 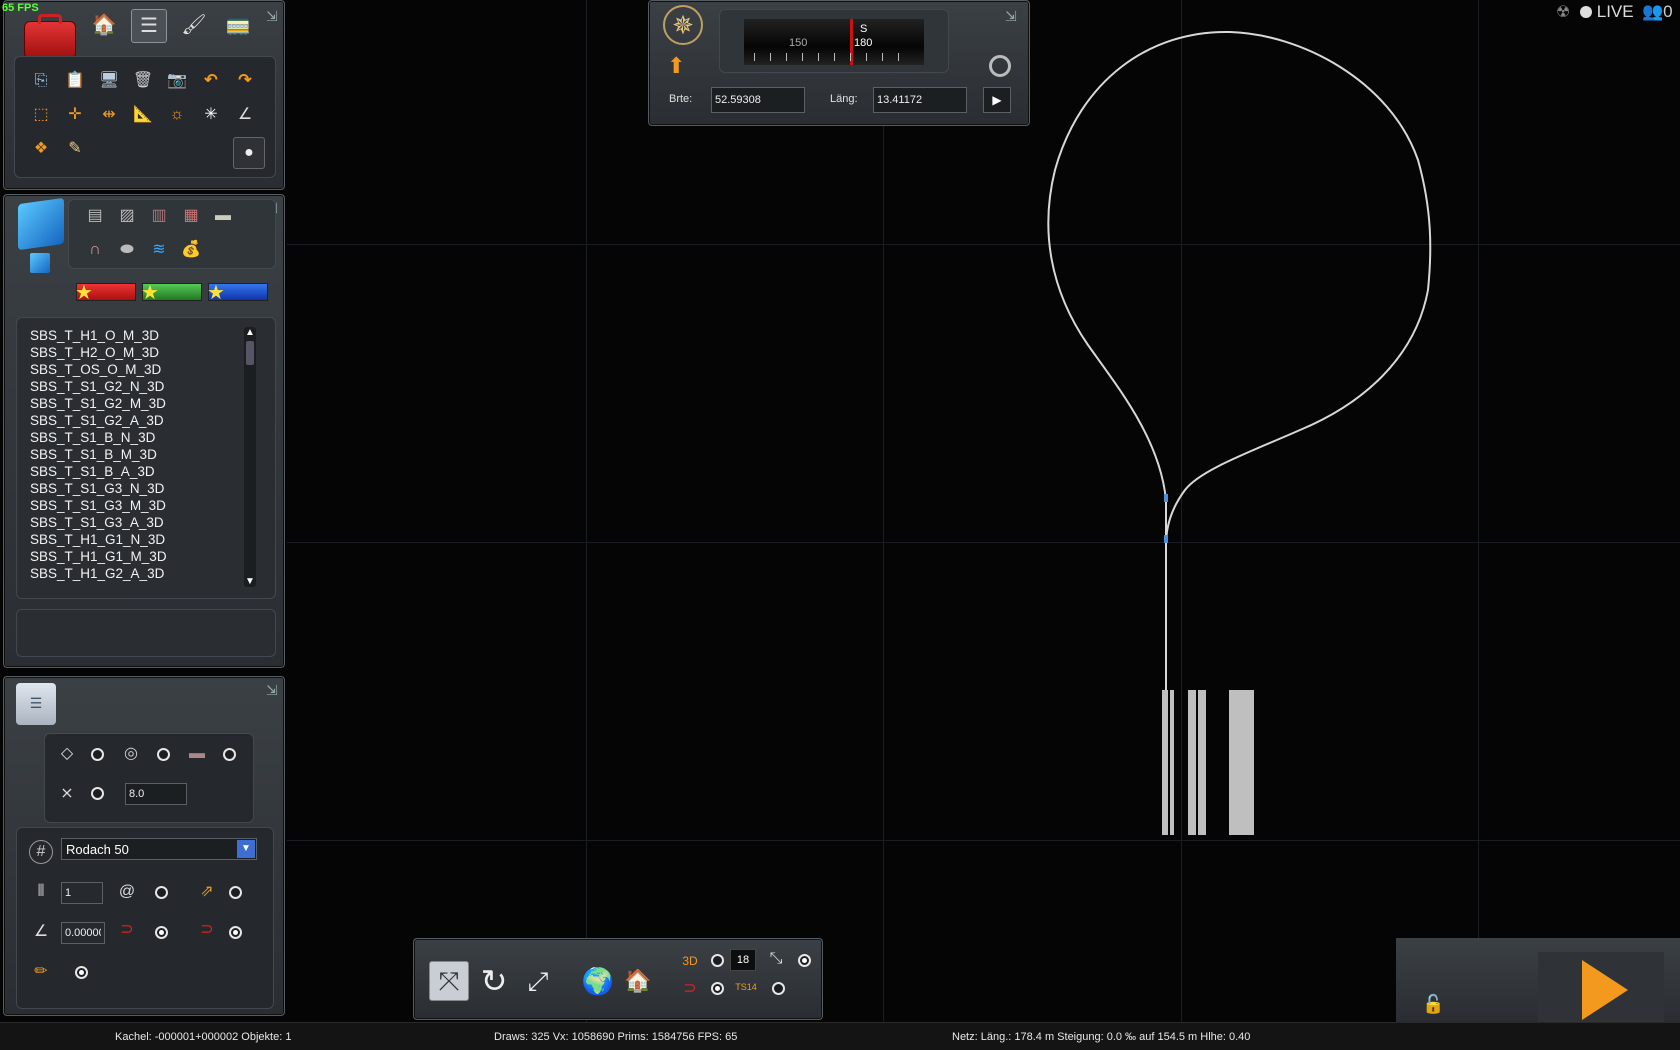 I want to click on screen-icon: 🖥, so click(x=109, y=81).